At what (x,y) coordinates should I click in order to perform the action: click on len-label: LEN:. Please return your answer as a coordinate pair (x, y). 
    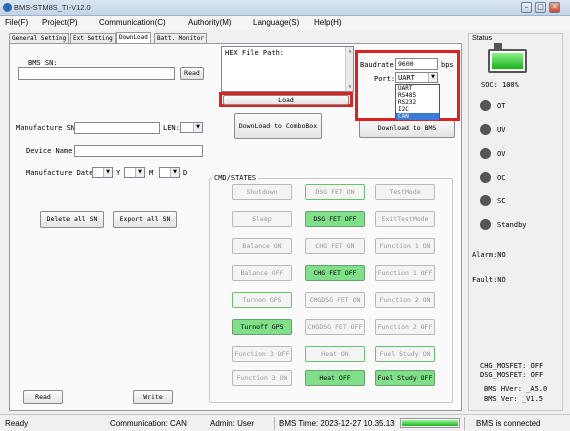
    Looking at the image, I should click on (171, 128).